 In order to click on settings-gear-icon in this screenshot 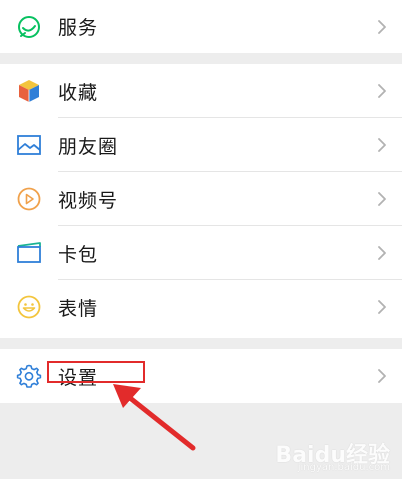, I will do `click(29, 376)`.